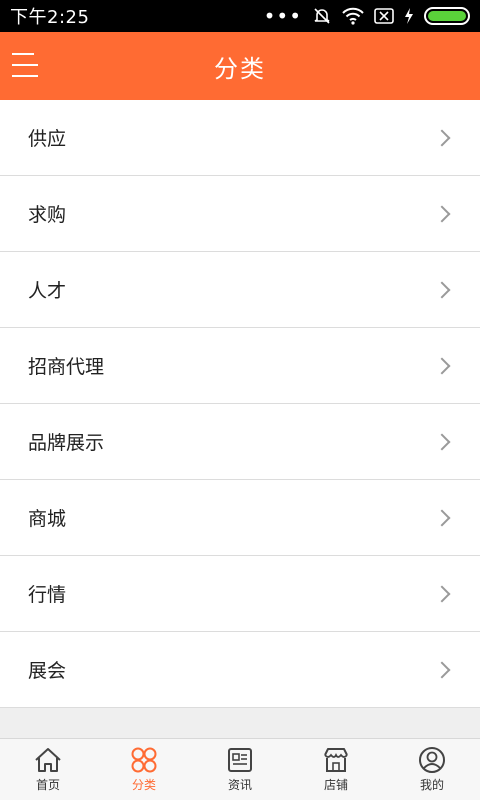  I want to click on tab-news: 资讯, so click(240, 769).